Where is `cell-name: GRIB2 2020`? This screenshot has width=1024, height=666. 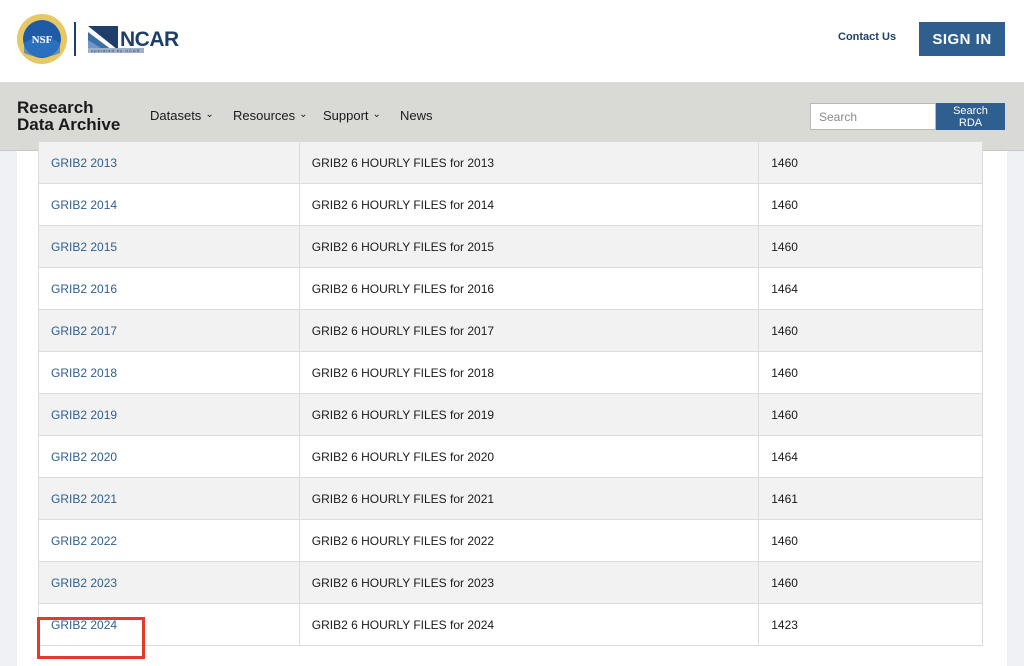
cell-name: GRIB2 2020 is located at coordinates (169, 456).